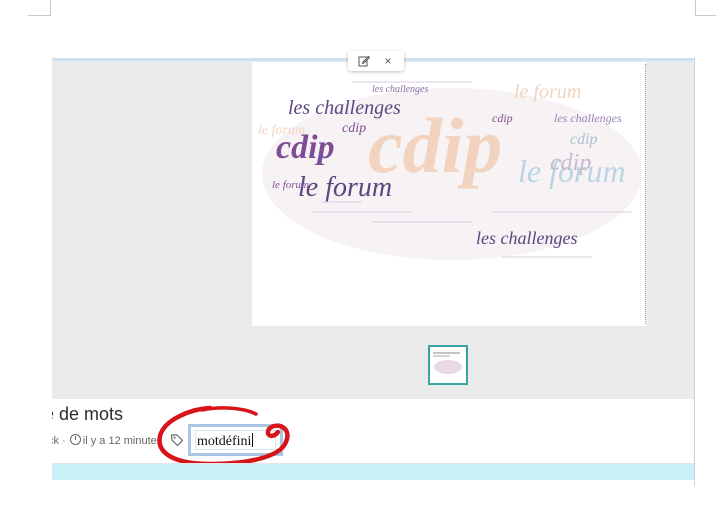 The height and width of the screenshot is (516, 721). I want to click on text-caret, so click(253, 440).